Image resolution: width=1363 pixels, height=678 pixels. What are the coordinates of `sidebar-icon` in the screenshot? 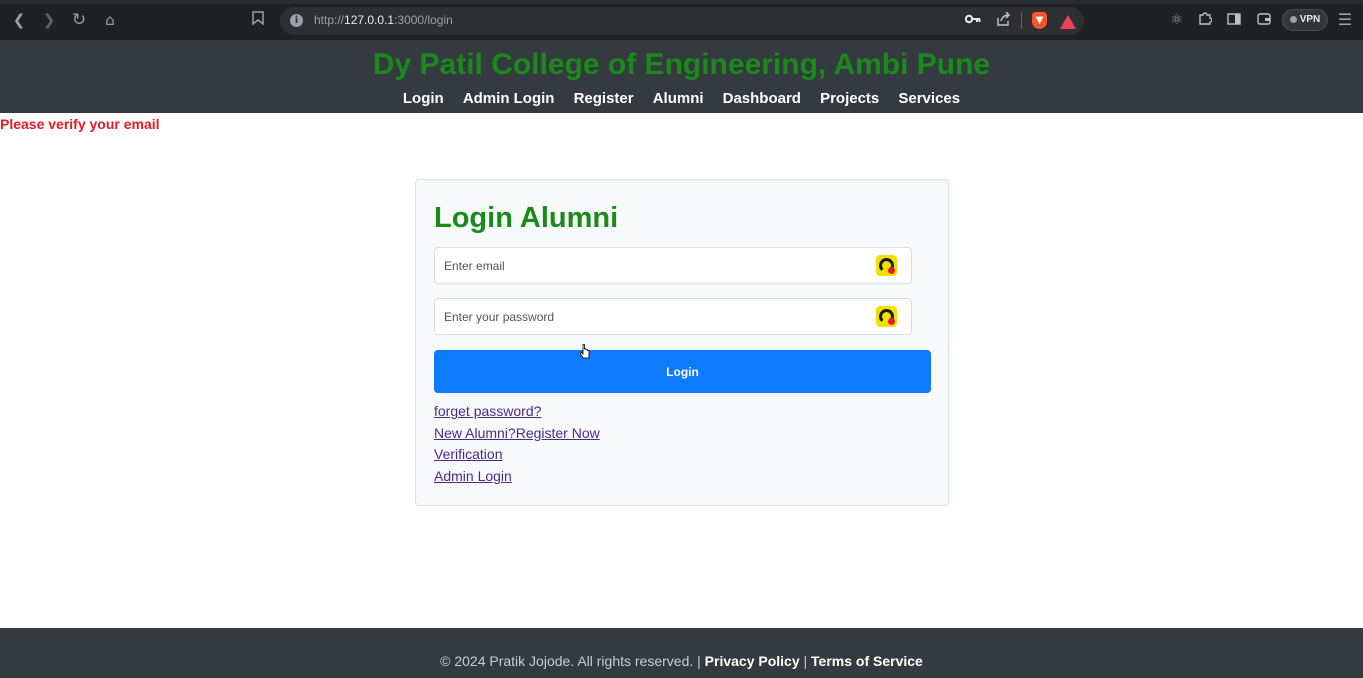 It's located at (1234, 20).